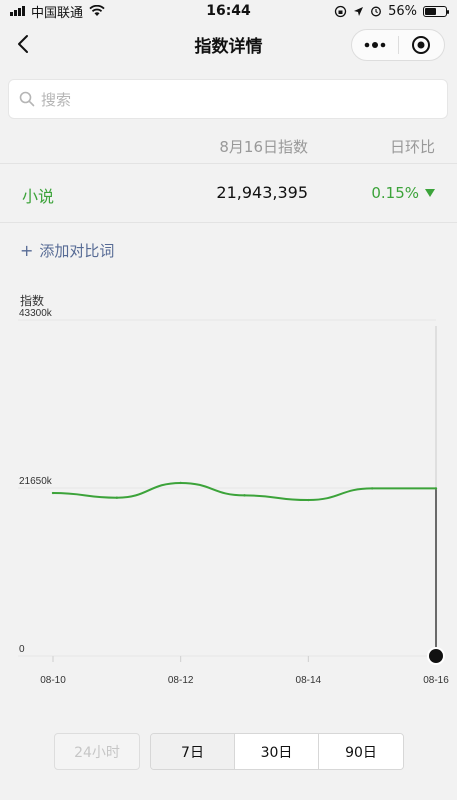 Image resolution: width=457 pixels, height=800 pixels. Describe the element at coordinates (309, 680) in the screenshot. I see `x-tick-label: 08-14` at that location.